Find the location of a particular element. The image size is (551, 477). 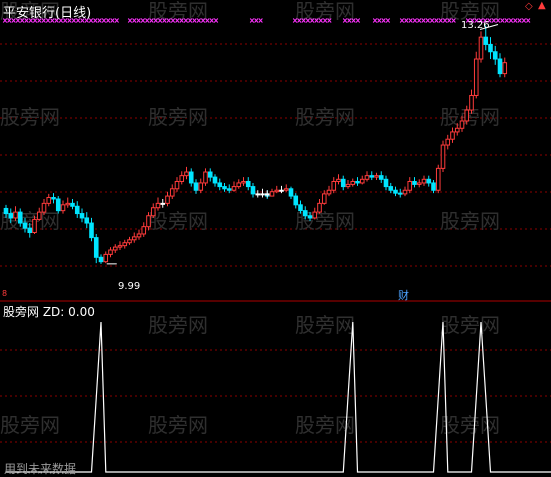

indicator-footer: 用到未来数据 is located at coordinates (40, 469).